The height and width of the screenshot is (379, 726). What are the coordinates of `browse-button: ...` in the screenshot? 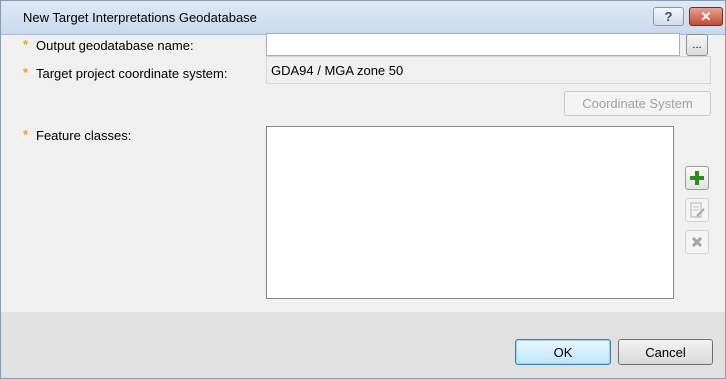 It's located at (697, 45).